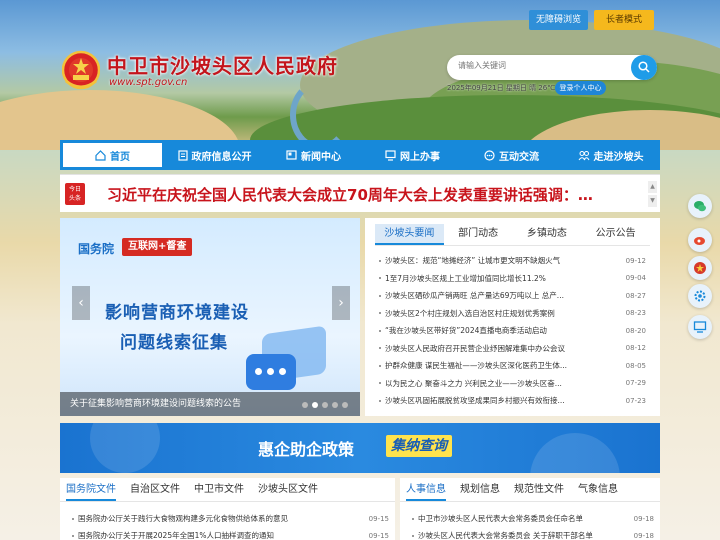  What do you see at coordinates (500, 518) in the screenshot?
I see `info-title: 中卫市沙坡头区人民代表大会常务委员会任命名单` at bounding box center [500, 518].